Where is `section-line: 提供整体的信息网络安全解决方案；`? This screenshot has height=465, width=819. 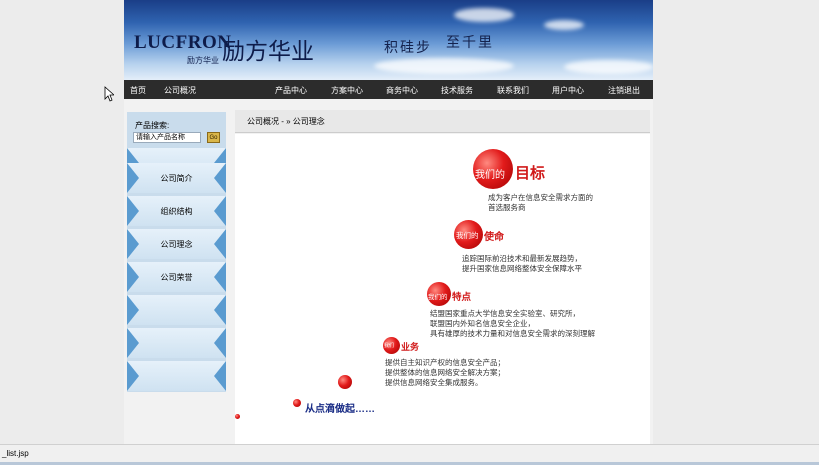
section-line: 提供整体的信息网络安全解决方案； is located at coordinates (445, 372).